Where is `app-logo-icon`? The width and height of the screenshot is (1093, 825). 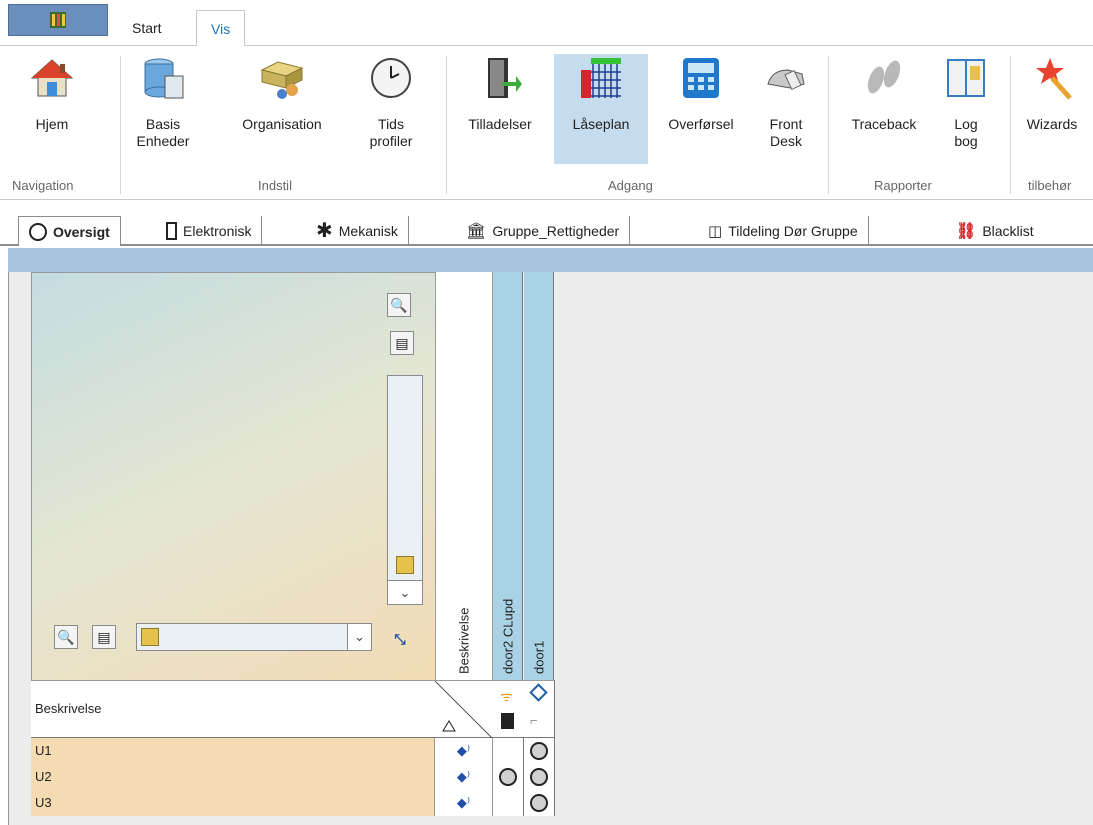
app-logo-icon is located at coordinates (58, 20).